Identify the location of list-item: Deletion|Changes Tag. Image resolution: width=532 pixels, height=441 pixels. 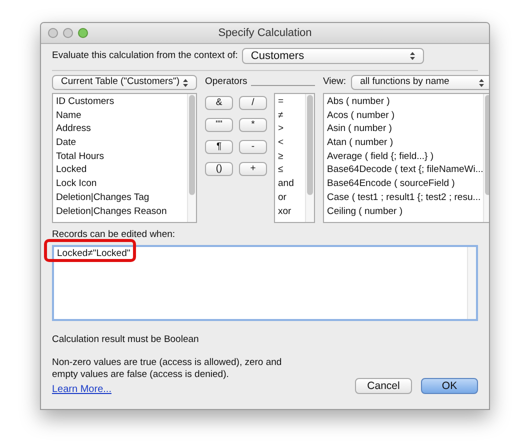
(121, 197).